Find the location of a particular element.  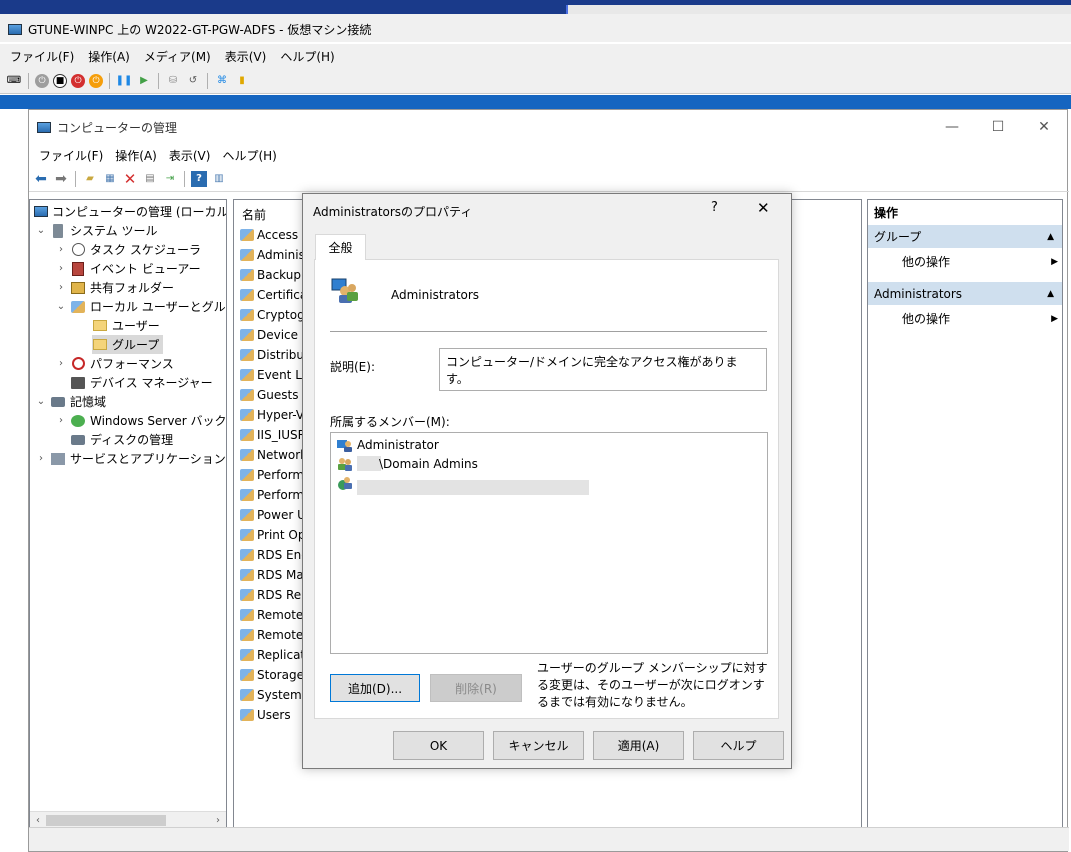

tree-label: グループ is located at coordinates (136, 345).